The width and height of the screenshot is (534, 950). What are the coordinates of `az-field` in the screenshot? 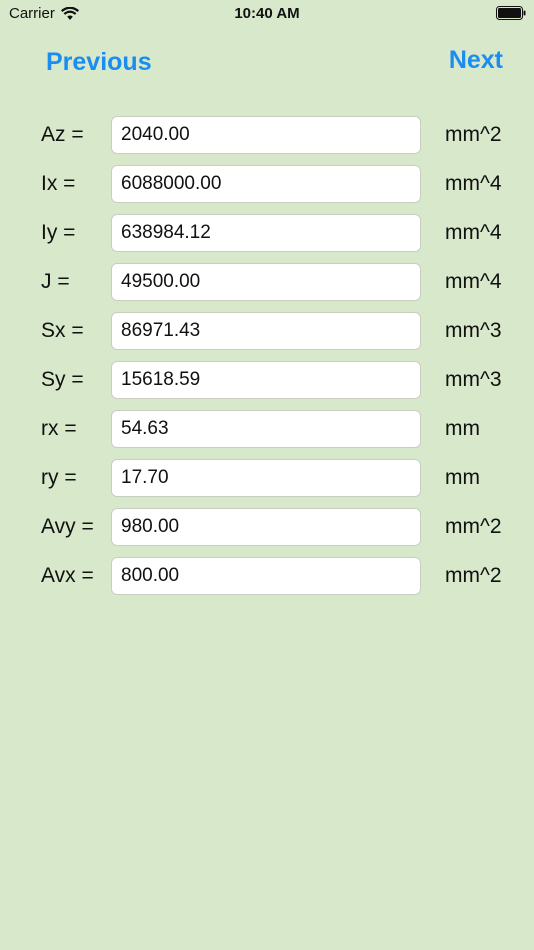 It's located at (266, 135).